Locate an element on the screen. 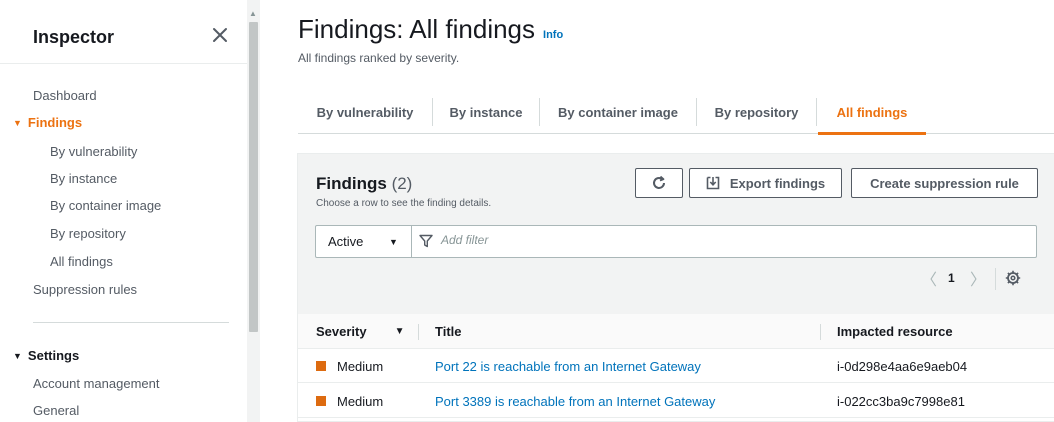  sidebar-item-dashboard: Dashboard is located at coordinates (65, 95).